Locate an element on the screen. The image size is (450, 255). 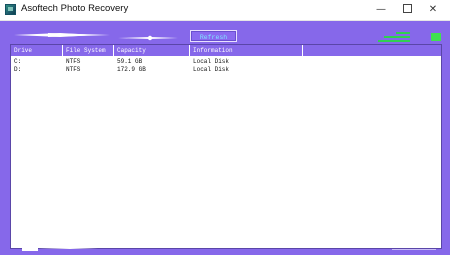
column-drive: Drive is located at coordinates (37, 50).